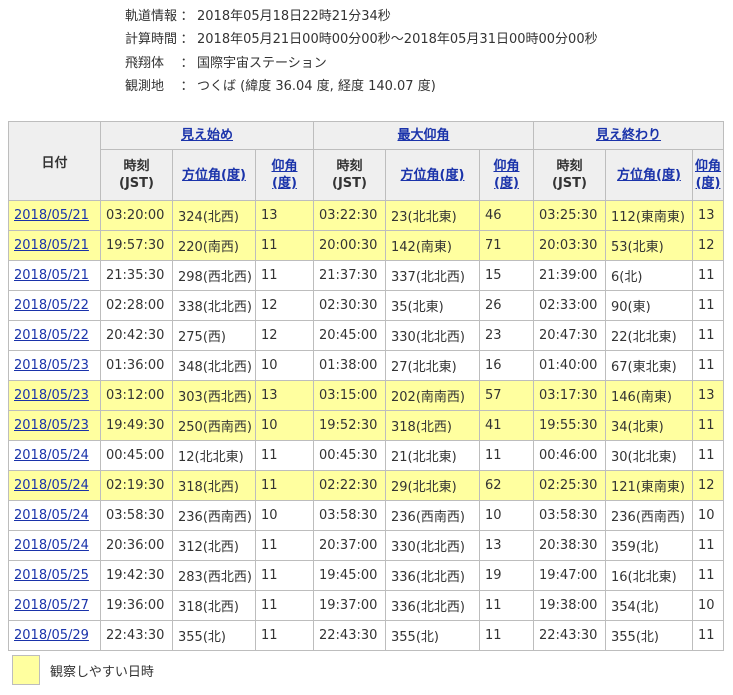 This screenshot has height=695, width=733. What do you see at coordinates (569, 635) in the screenshot?
I see `set-time-cell: 22:43:30` at bounding box center [569, 635].